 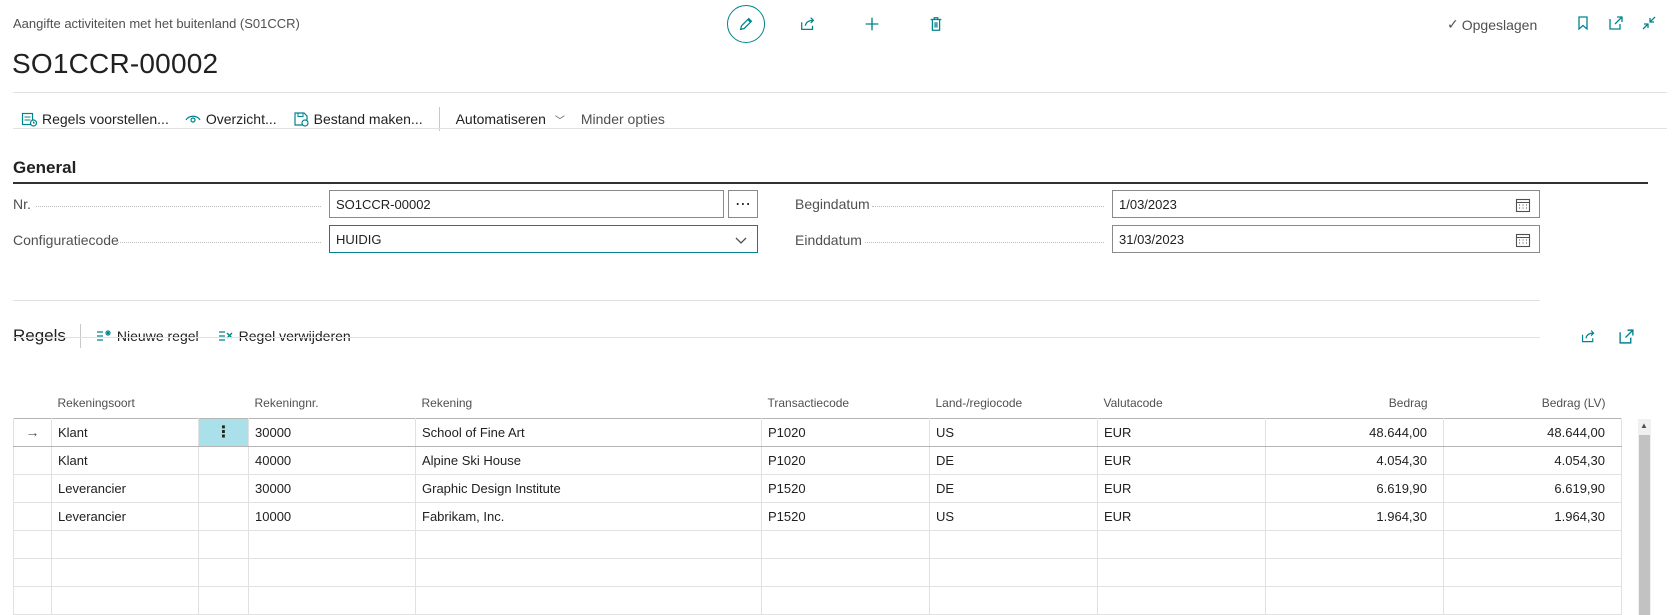 I want to click on table-cell: 10000, so click(x=332, y=516).